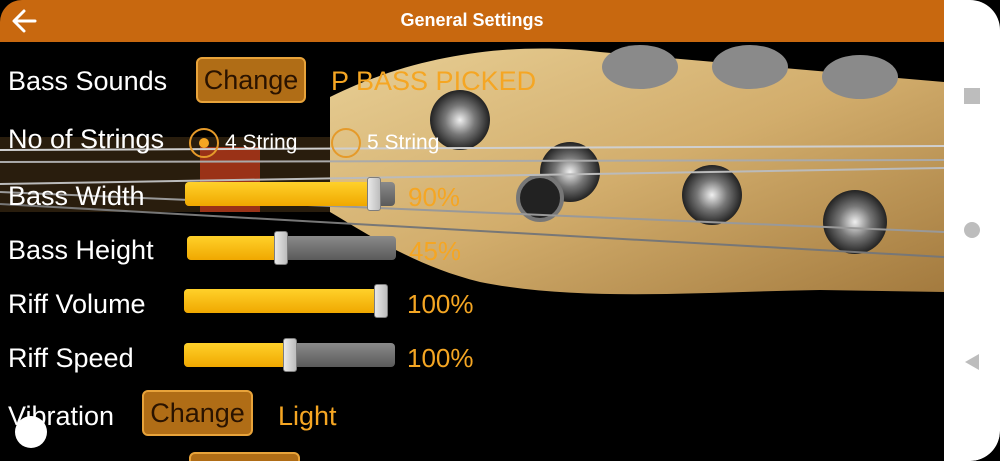  What do you see at coordinates (440, 304) in the screenshot?
I see `riff-volume-value: 100%` at bounding box center [440, 304].